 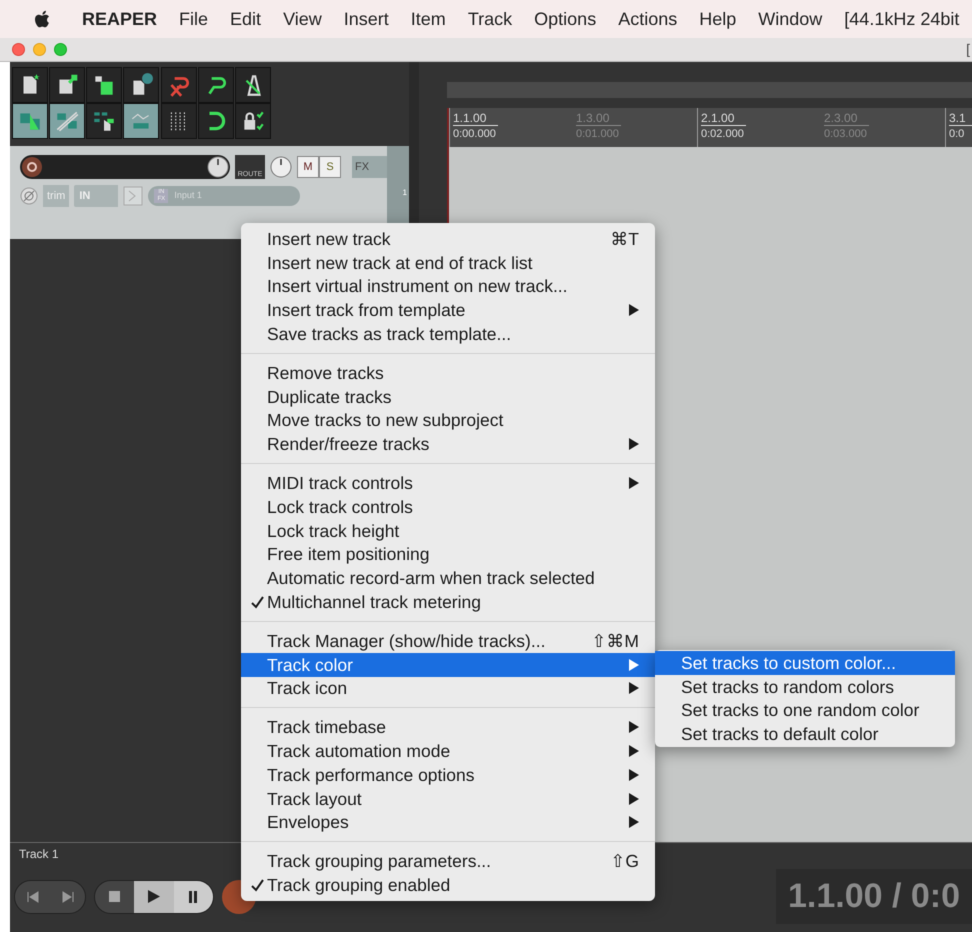 What do you see at coordinates (565, 19) in the screenshot?
I see `menu-item: Options` at bounding box center [565, 19].